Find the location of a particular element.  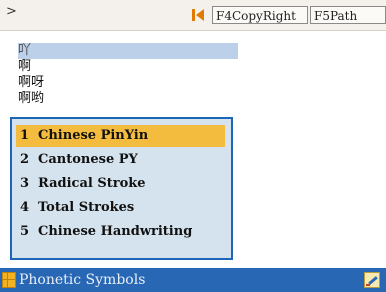

skip-back-icon is located at coordinates (198, 15).